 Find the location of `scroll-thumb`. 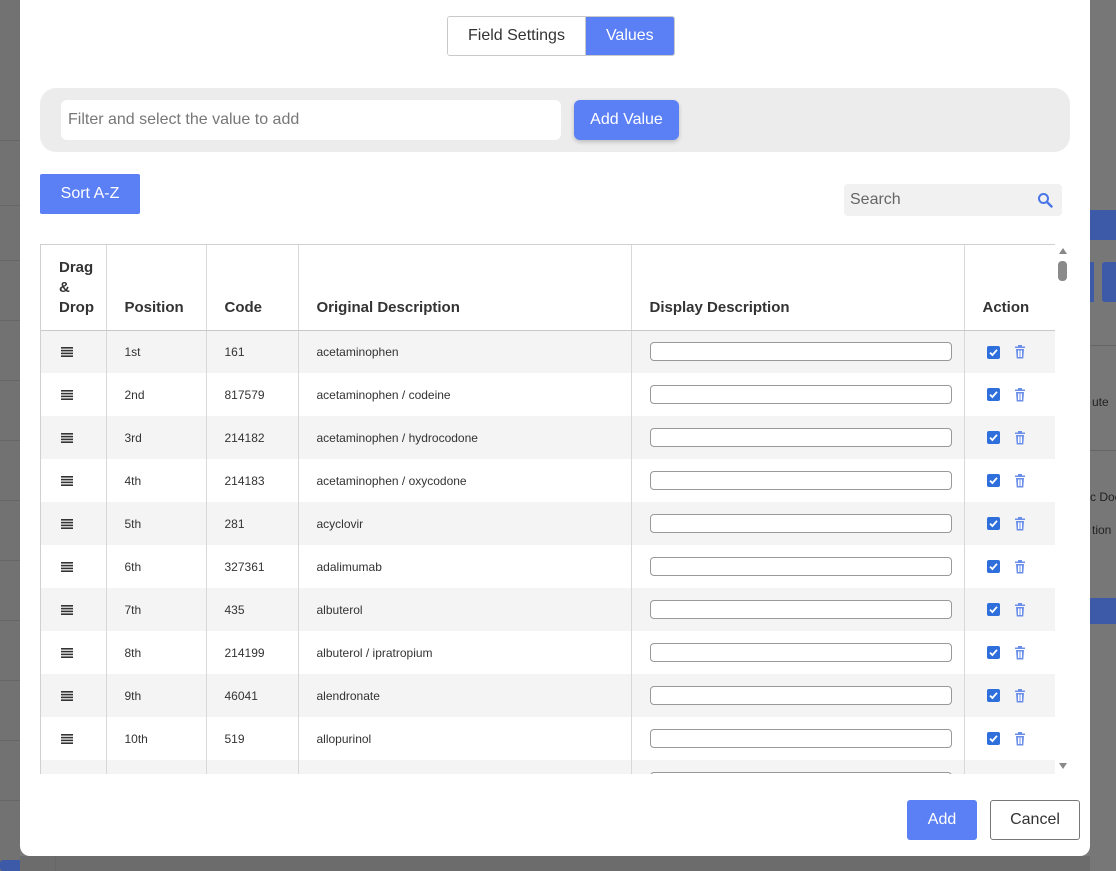

scroll-thumb is located at coordinates (1062, 271).